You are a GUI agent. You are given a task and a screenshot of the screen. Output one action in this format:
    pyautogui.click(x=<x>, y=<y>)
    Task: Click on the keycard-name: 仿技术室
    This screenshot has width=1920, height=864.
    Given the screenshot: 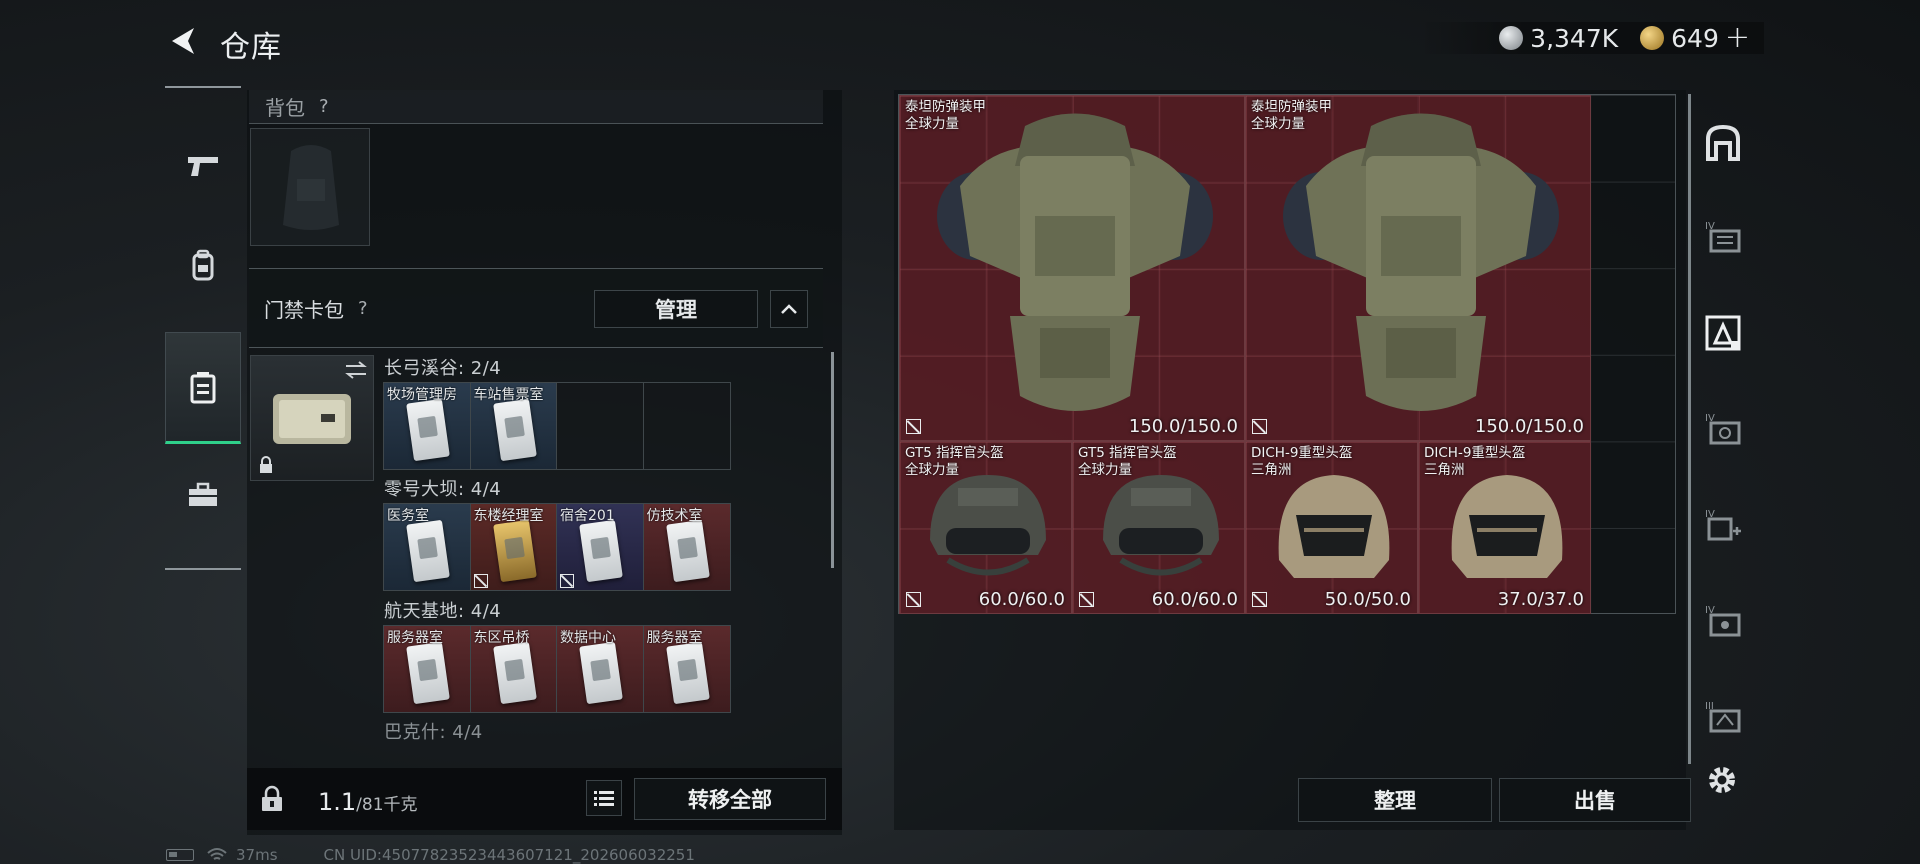 What is the action you would take?
    pyautogui.click(x=674, y=516)
    